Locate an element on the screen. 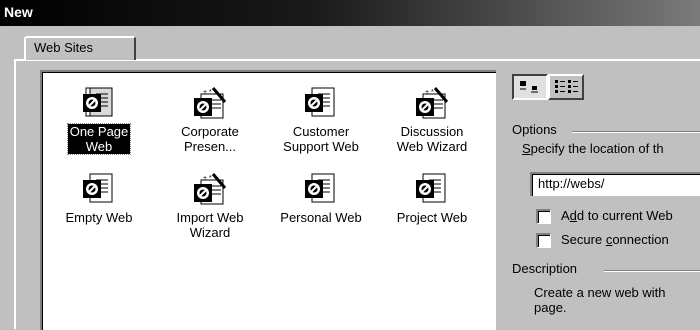 The height and width of the screenshot is (330, 700). window-title: New is located at coordinates (18, 12).